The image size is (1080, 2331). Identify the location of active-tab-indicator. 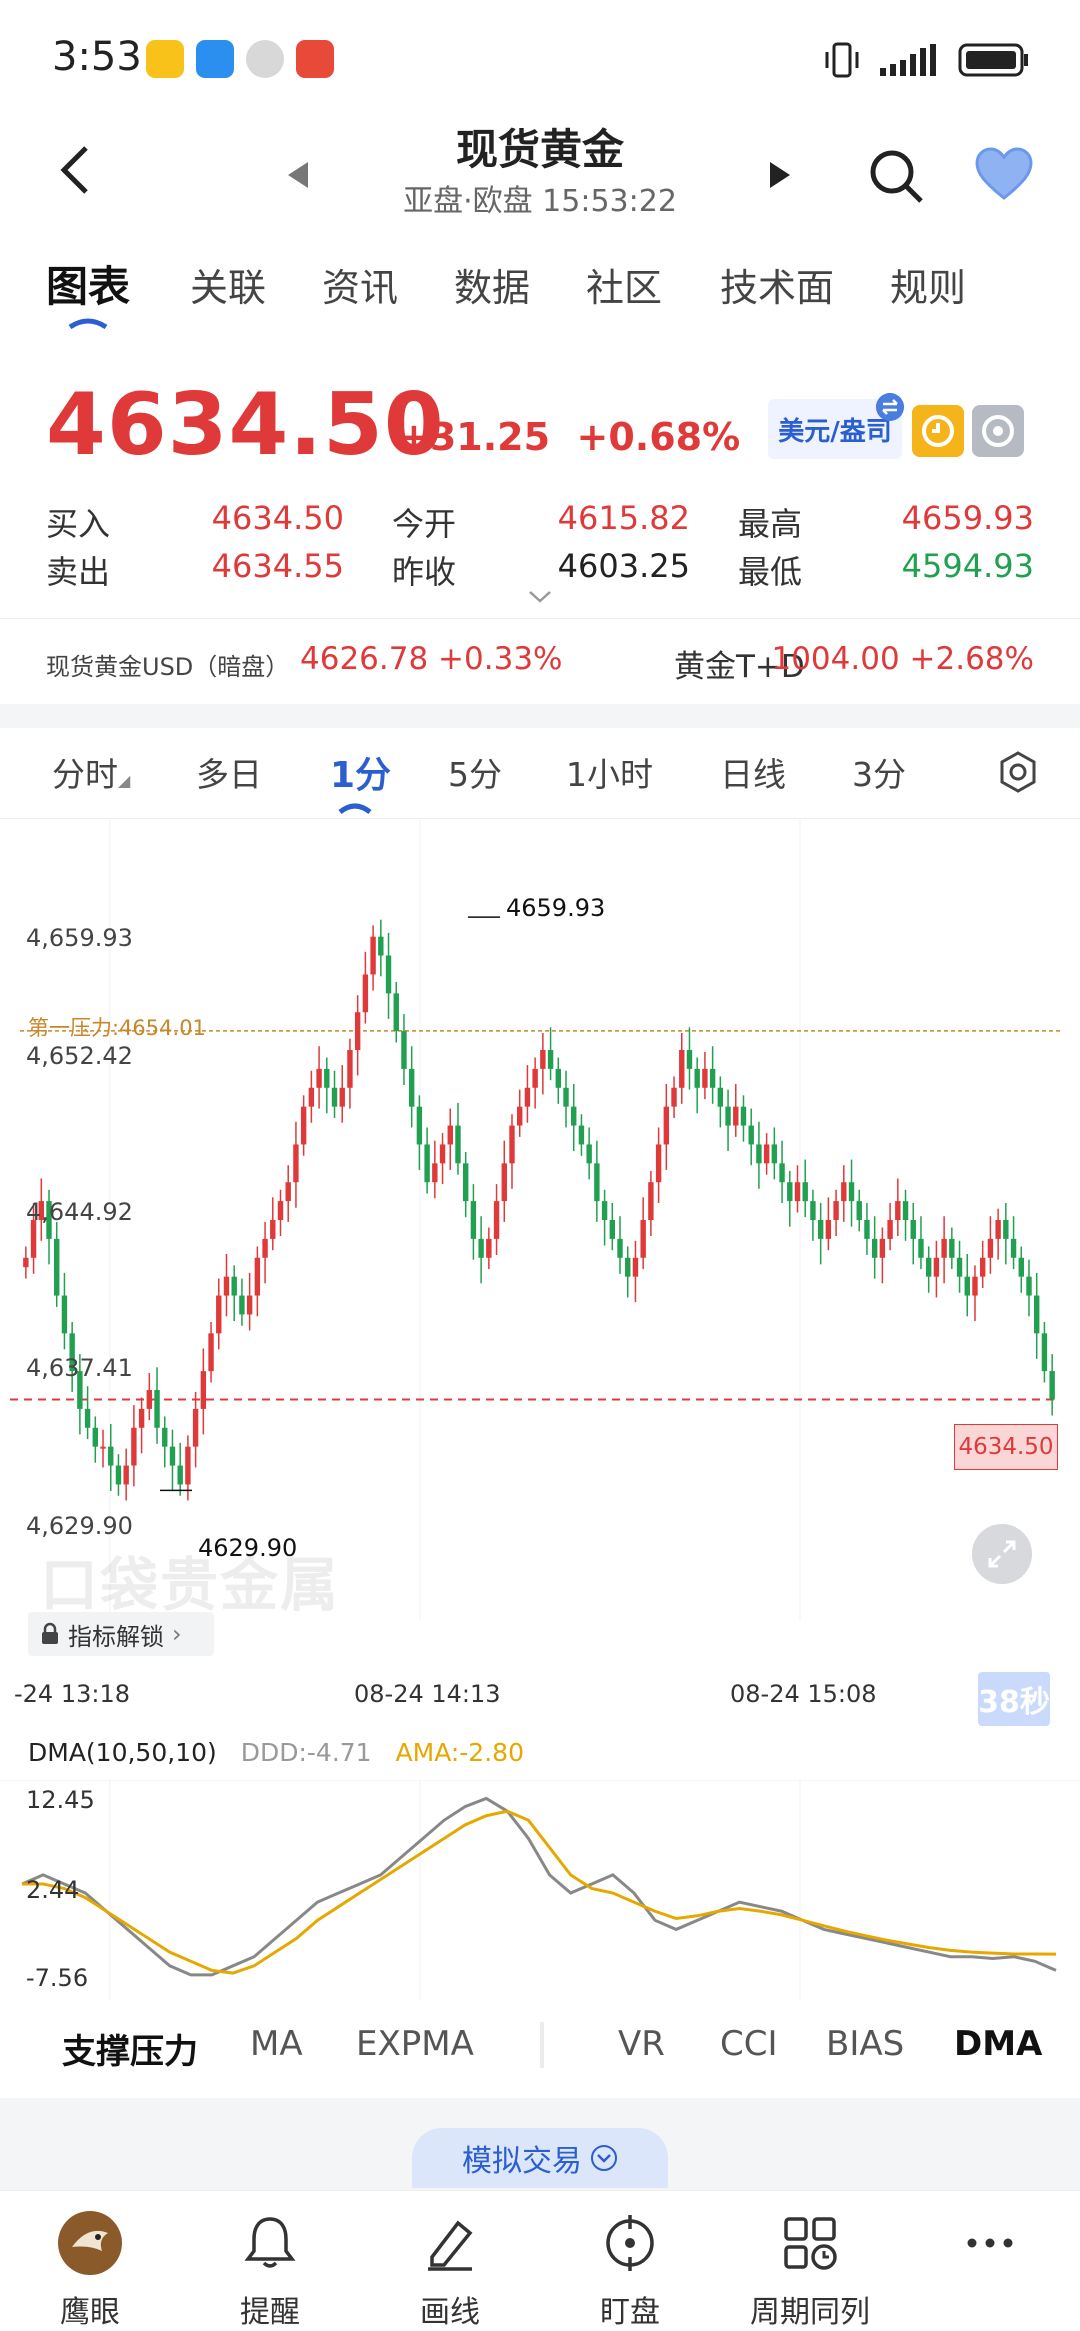
(88, 323).